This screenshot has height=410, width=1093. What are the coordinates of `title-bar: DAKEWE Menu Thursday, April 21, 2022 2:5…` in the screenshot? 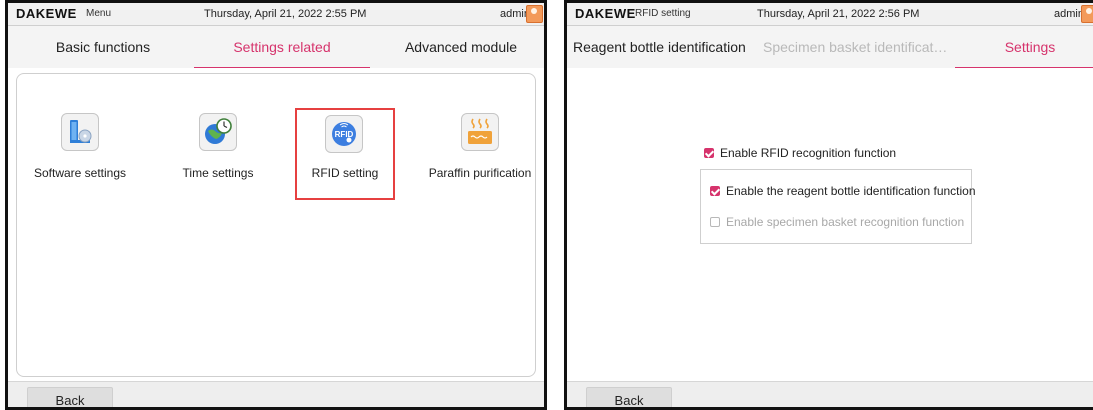 It's located at (276, 14).